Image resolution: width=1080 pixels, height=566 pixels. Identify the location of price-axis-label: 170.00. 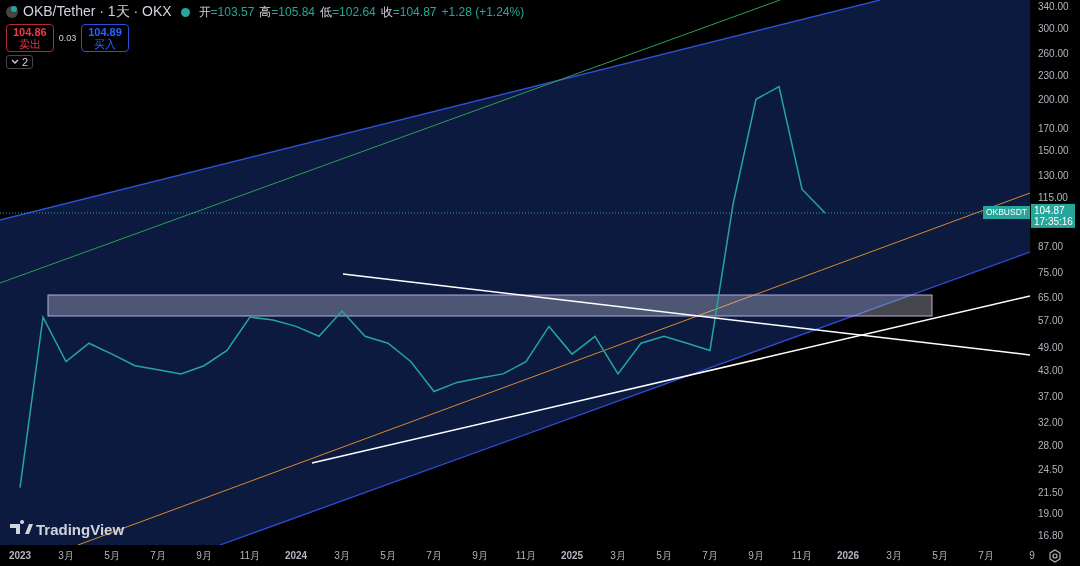
(1053, 128).